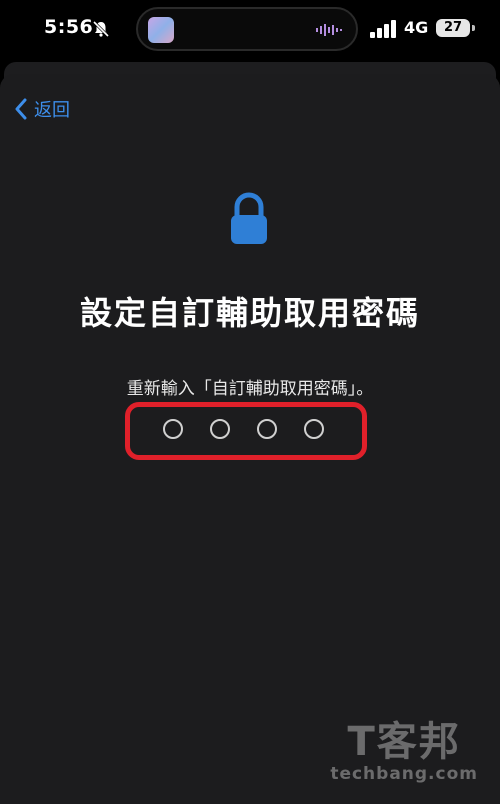 Image resolution: width=500 pixels, height=804 pixels. Describe the element at coordinates (250, 389) in the screenshot. I see `instruction-text: 重新輸入「自訂輔助取用密碼」。` at that location.